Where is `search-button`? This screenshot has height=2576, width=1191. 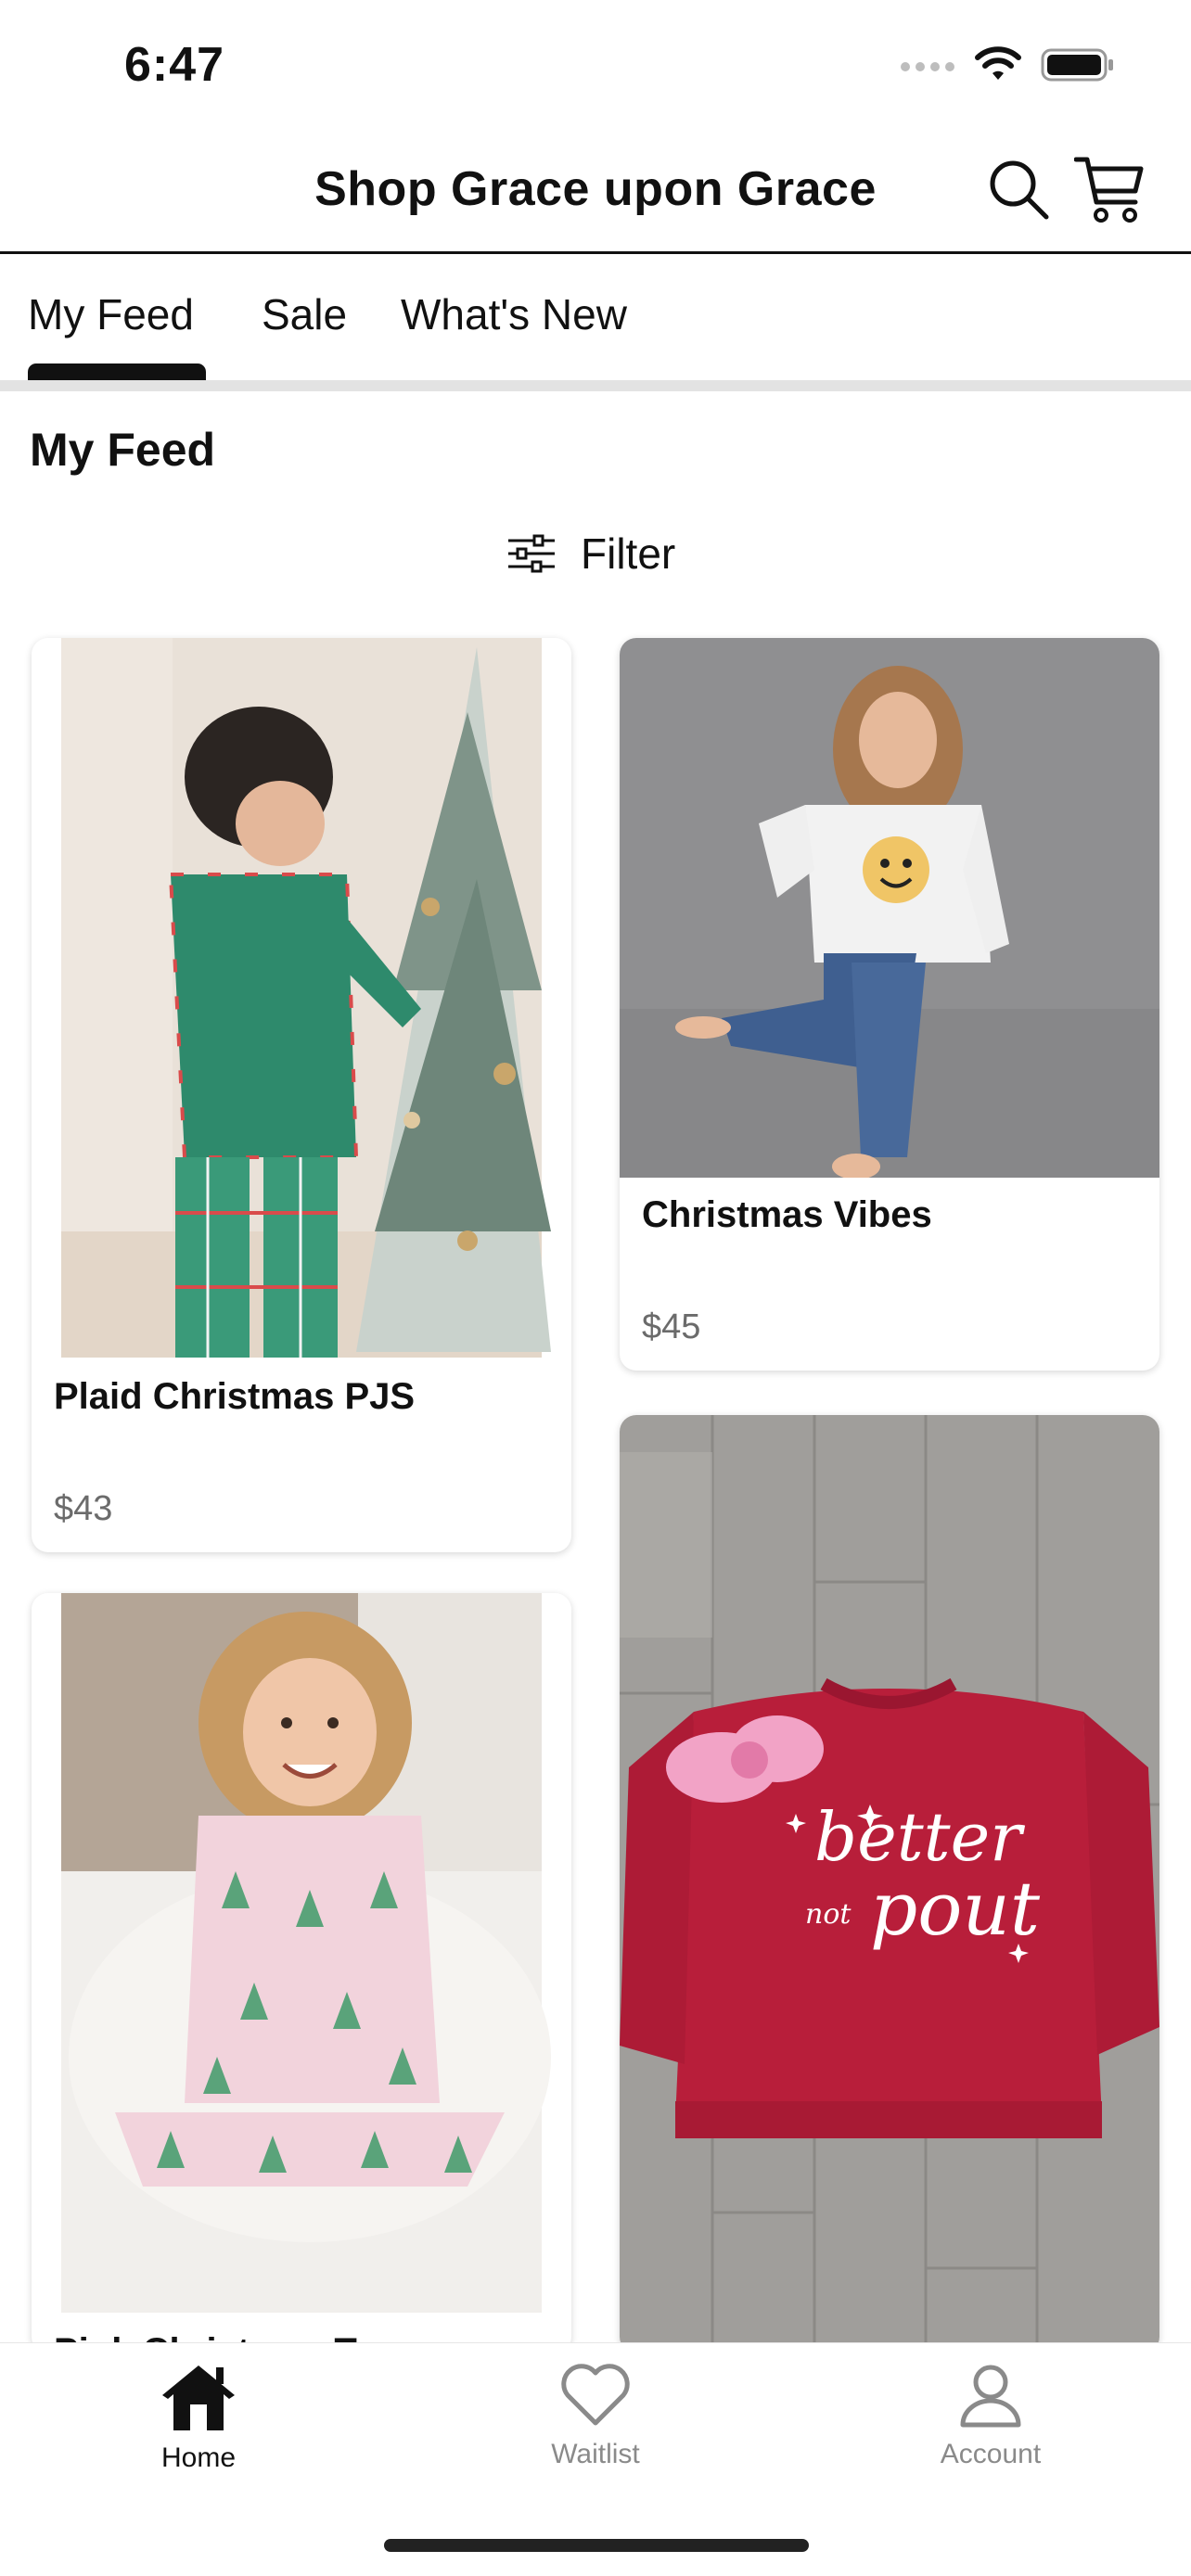 search-button is located at coordinates (1018, 189).